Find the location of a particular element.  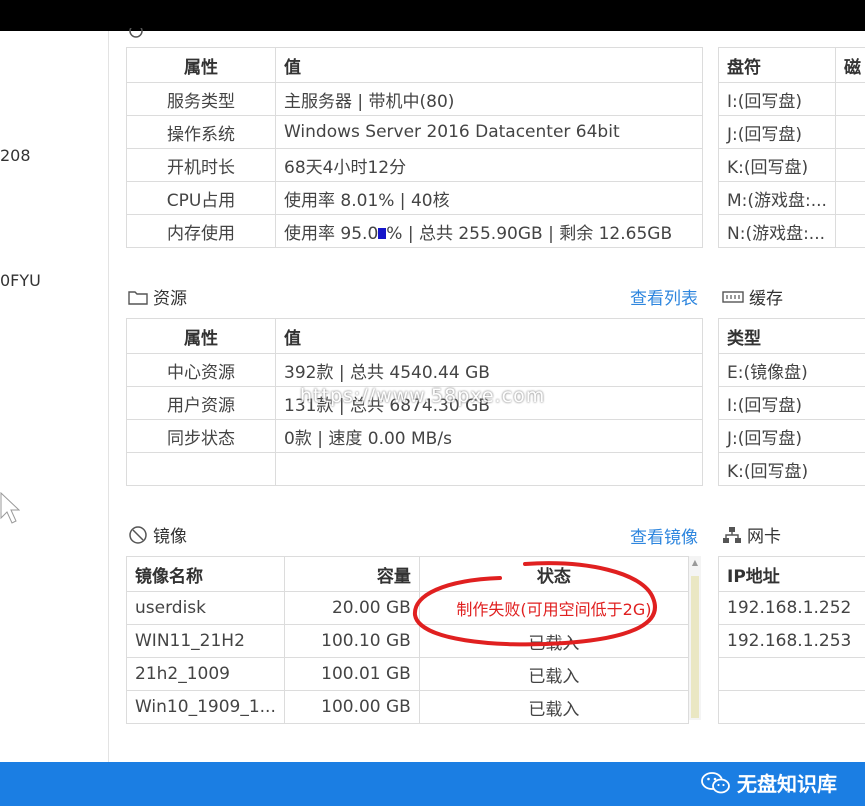

nic-ip: 192.168.1.252 is located at coordinates (791, 608).